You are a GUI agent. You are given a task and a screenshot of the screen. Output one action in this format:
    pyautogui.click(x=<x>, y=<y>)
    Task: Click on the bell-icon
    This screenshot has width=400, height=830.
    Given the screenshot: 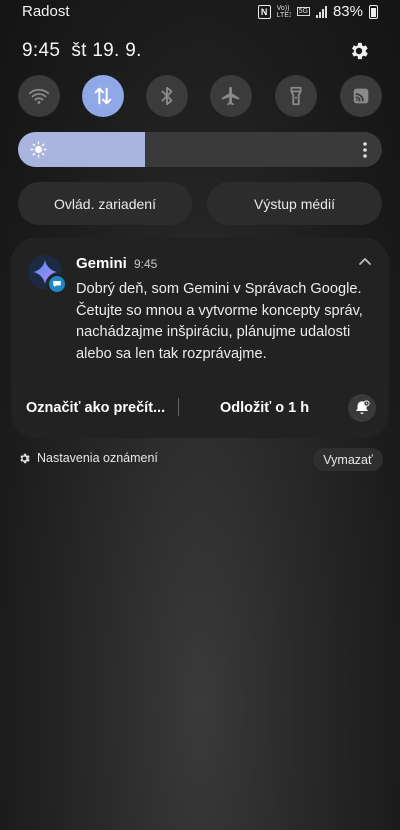 What is the action you would take?
    pyautogui.click(x=363, y=407)
    